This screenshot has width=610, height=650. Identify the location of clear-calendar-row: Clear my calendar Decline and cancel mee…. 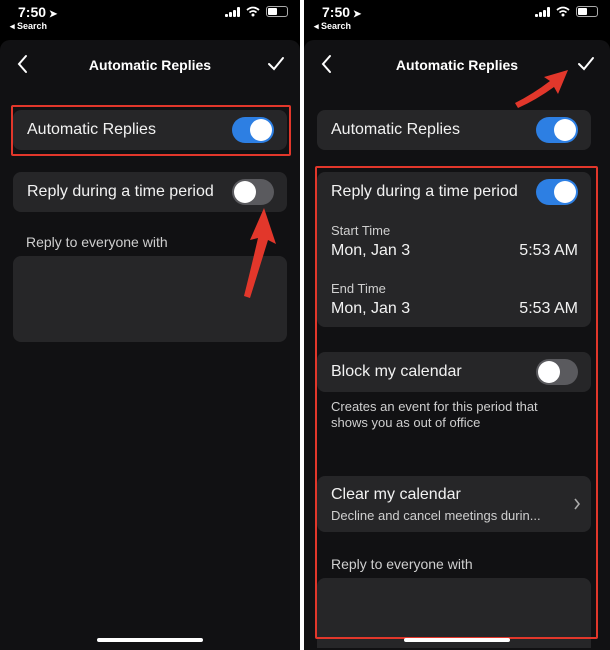
(454, 504).